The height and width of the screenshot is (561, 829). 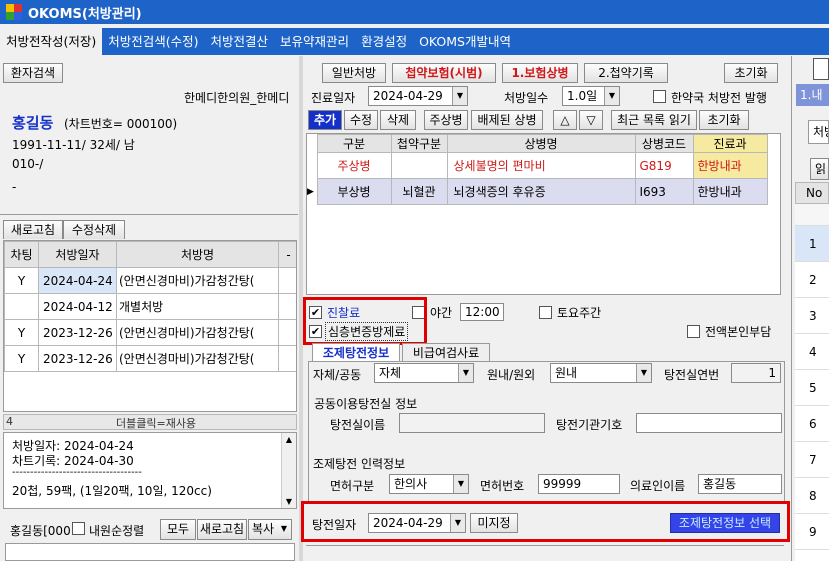 I want to click on medical-person-input: 홍길동, so click(x=740, y=484).